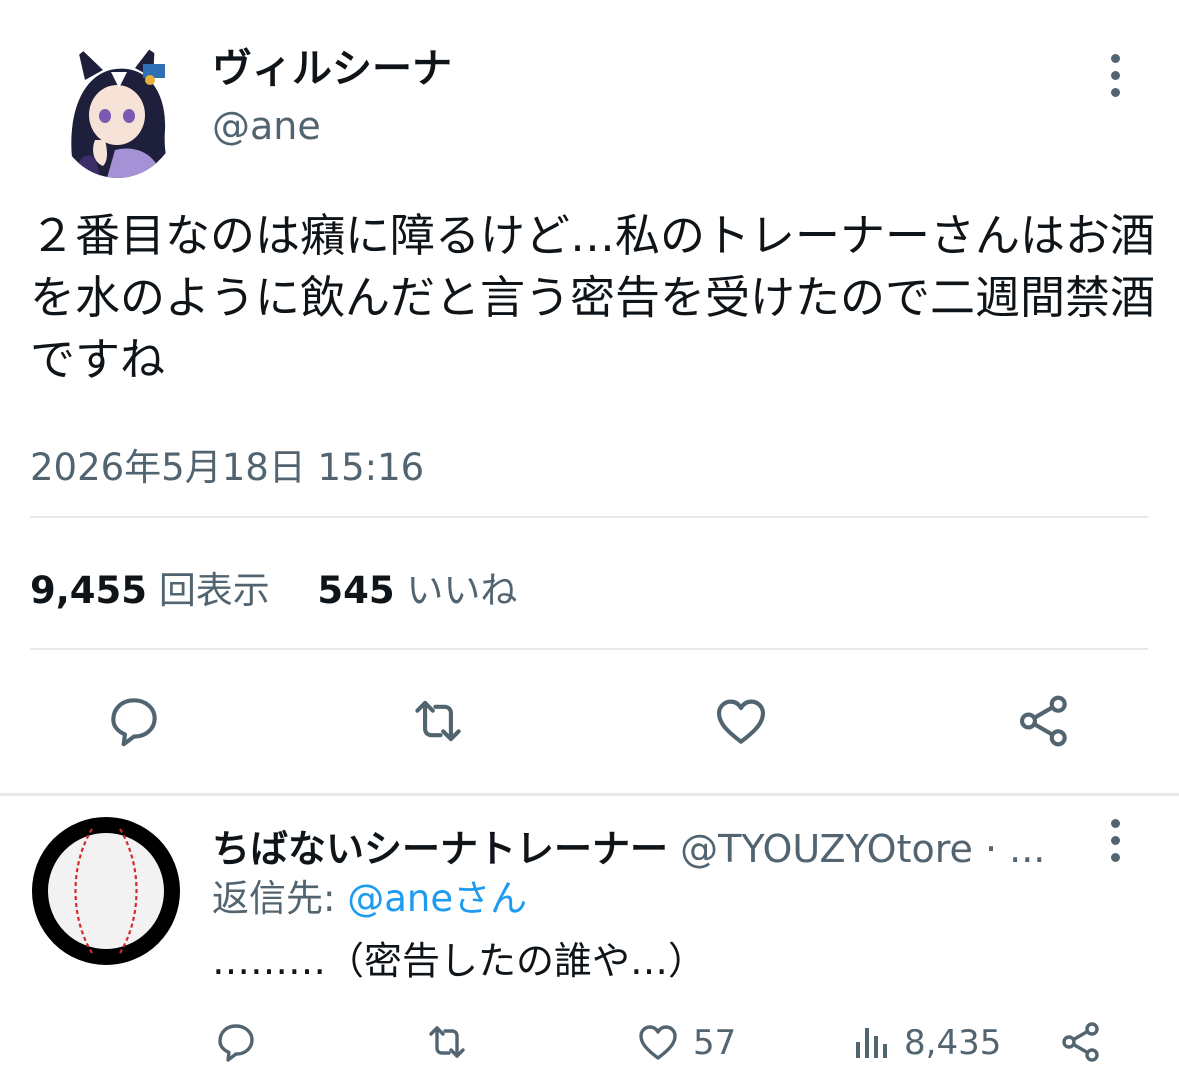  I want to click on reply-likes-count: 57, so click(714, 1043).